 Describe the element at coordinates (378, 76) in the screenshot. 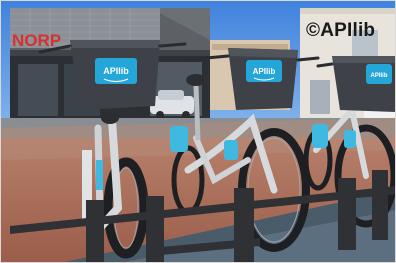

I see `bike-3-brand: APIlib` at that location.